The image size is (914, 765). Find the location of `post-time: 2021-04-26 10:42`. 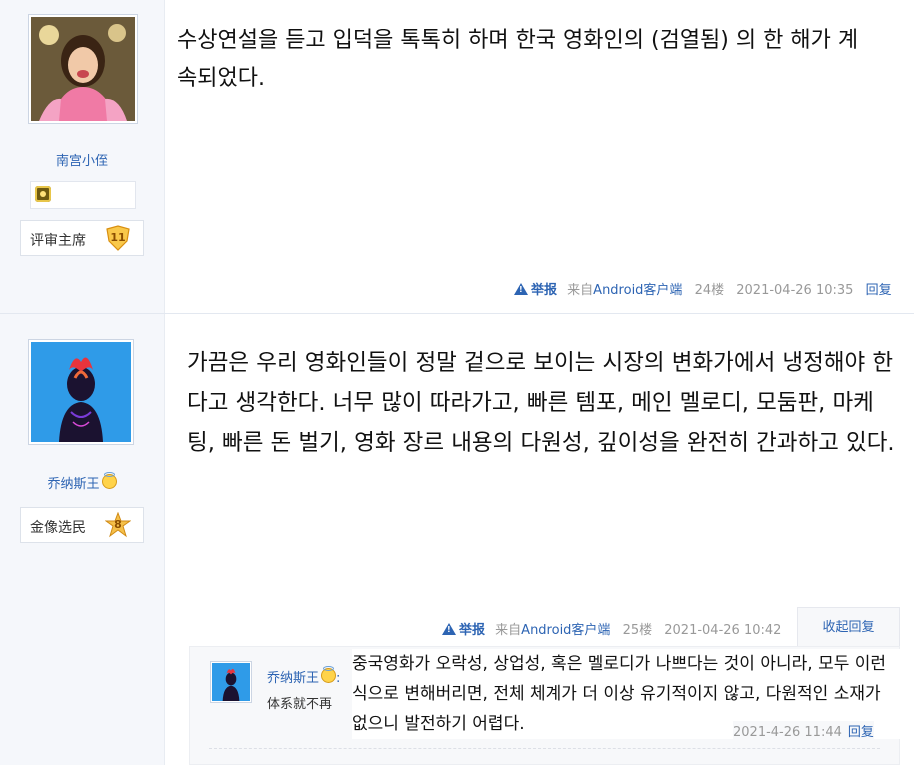

post-time: 2021-04-26 10:42 is located at coordinates (723, 630).